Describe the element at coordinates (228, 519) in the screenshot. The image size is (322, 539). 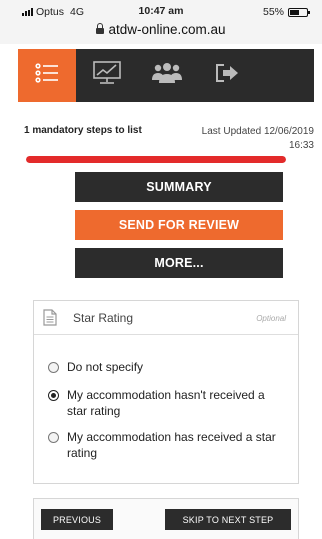
I see `skip-to-next-step-button: SKIP TO NEXT STEP` at that location.